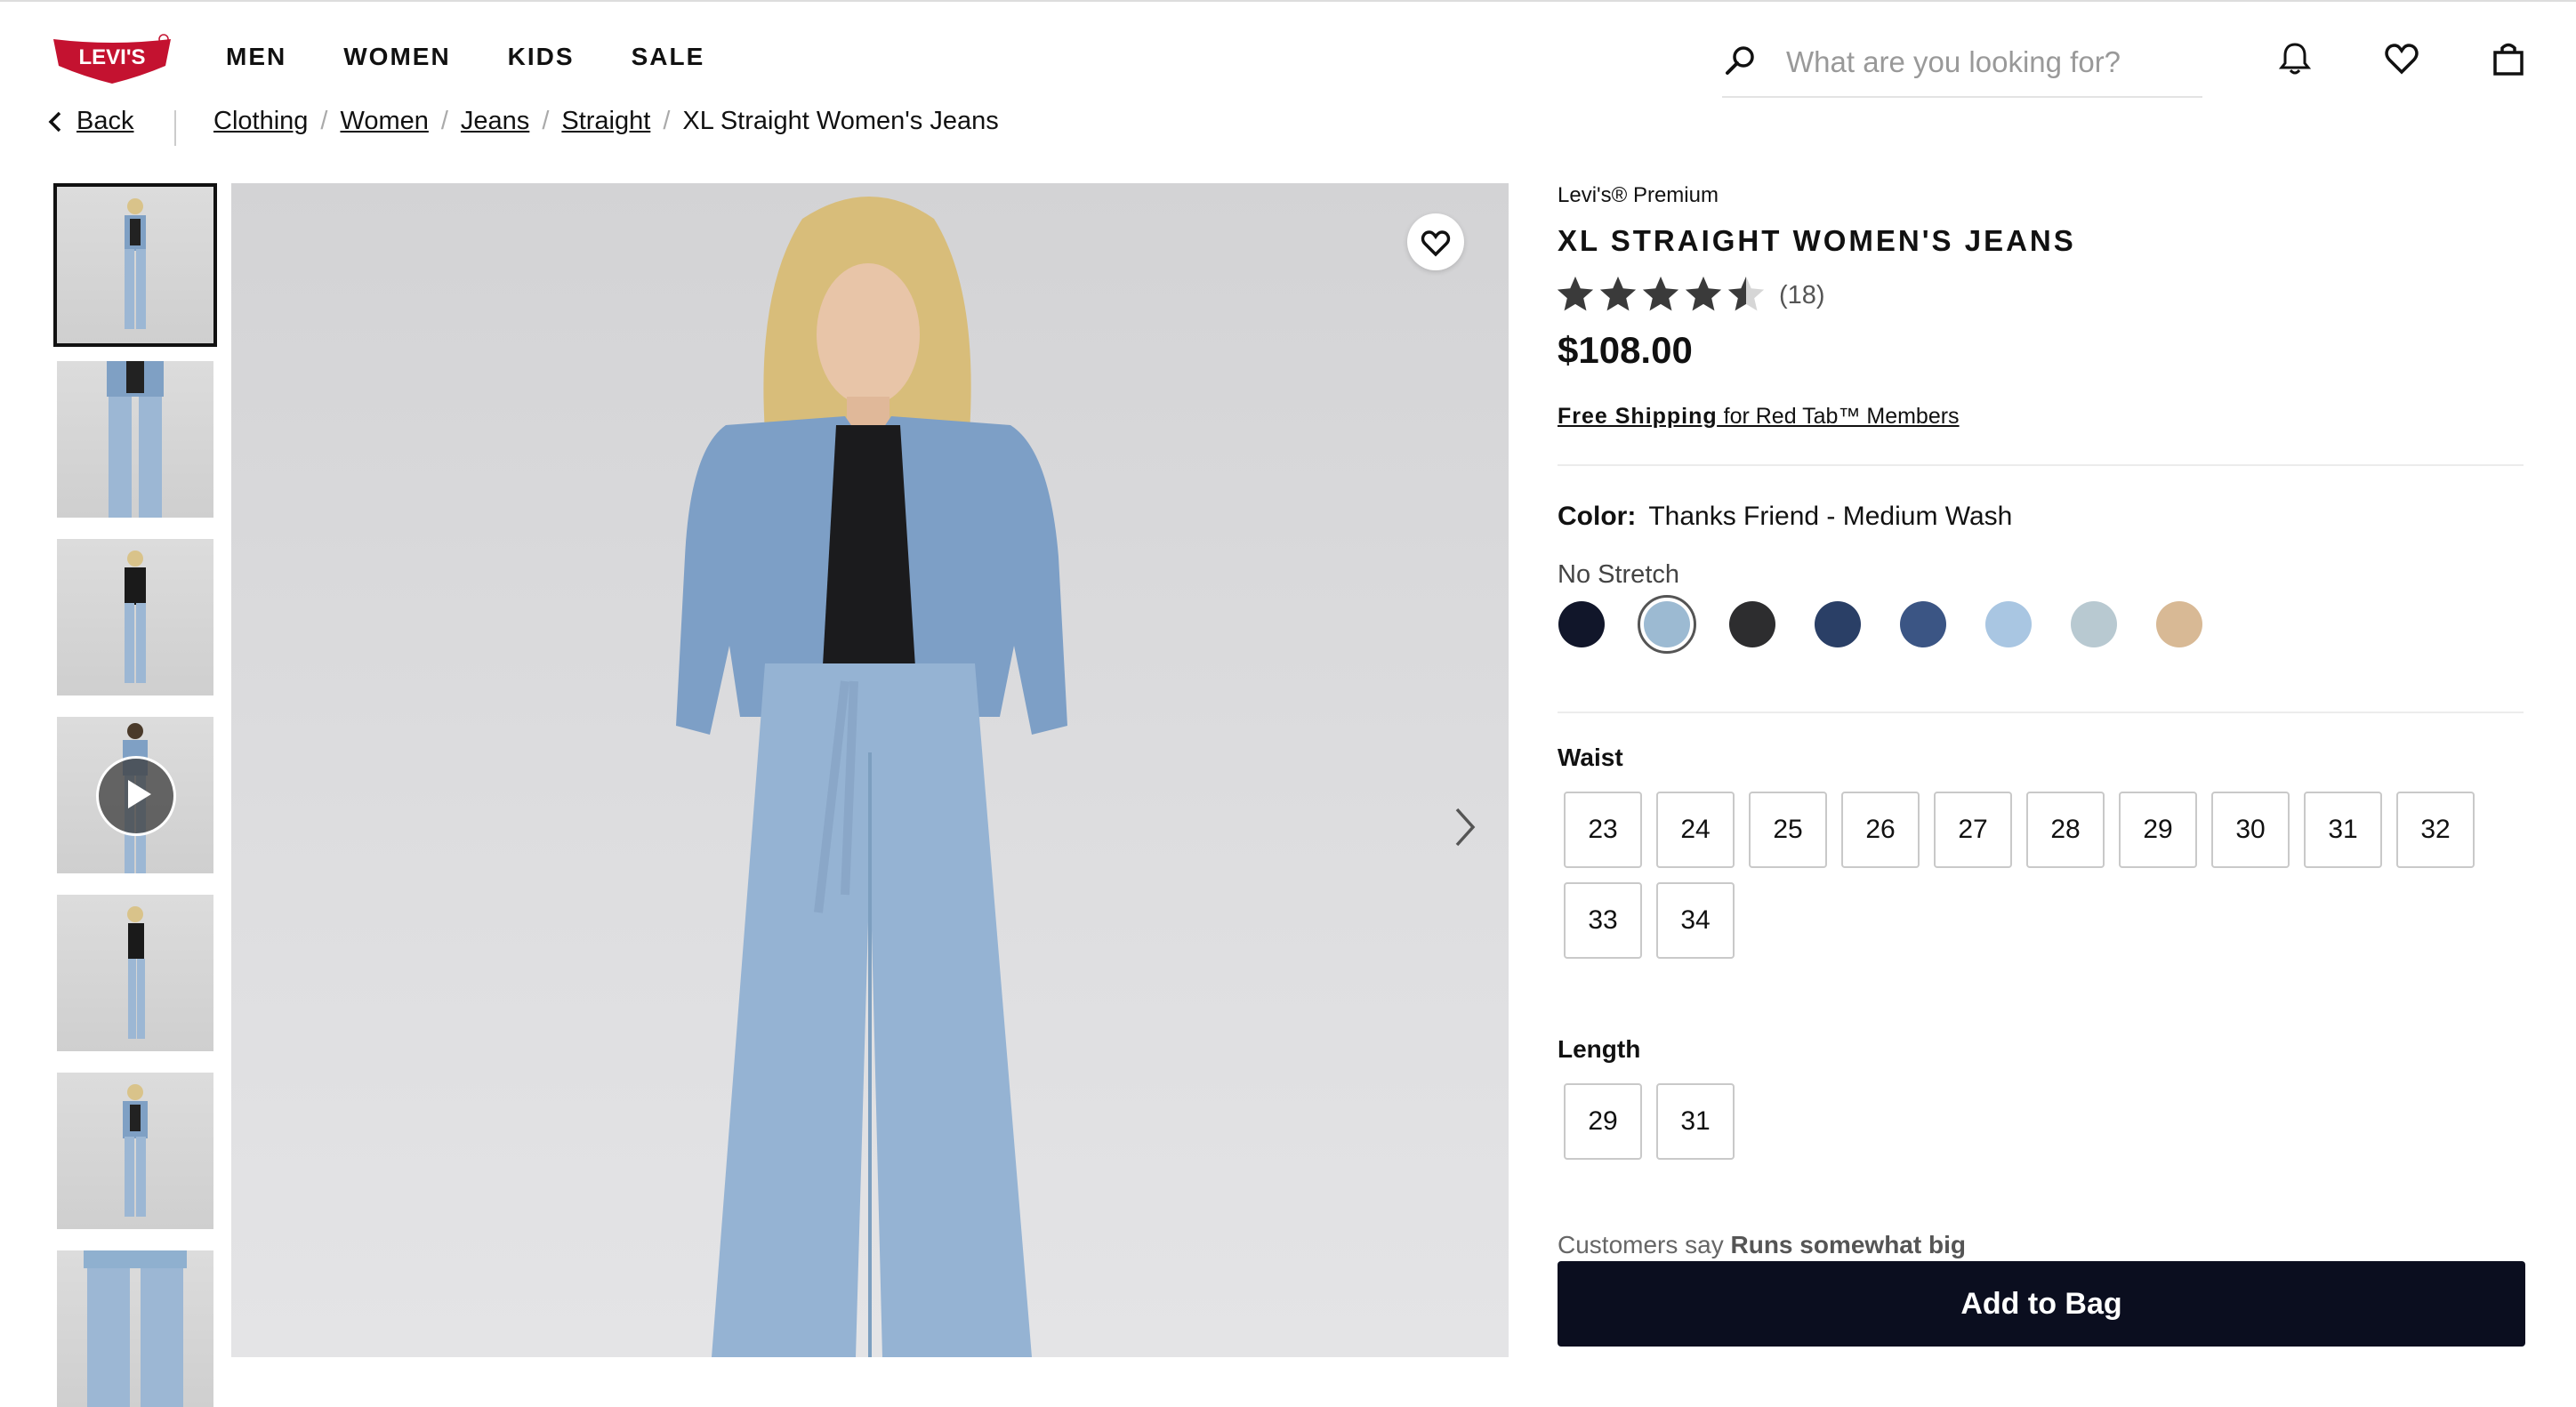  I want to click on bell-icon, so click(2295, 58).